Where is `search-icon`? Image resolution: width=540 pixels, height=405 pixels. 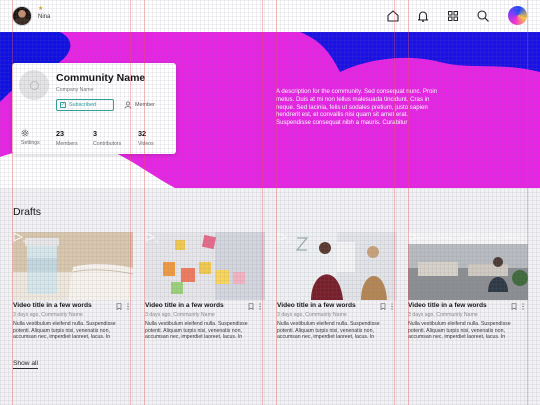 search-icon is located at coordinates (483, 16).